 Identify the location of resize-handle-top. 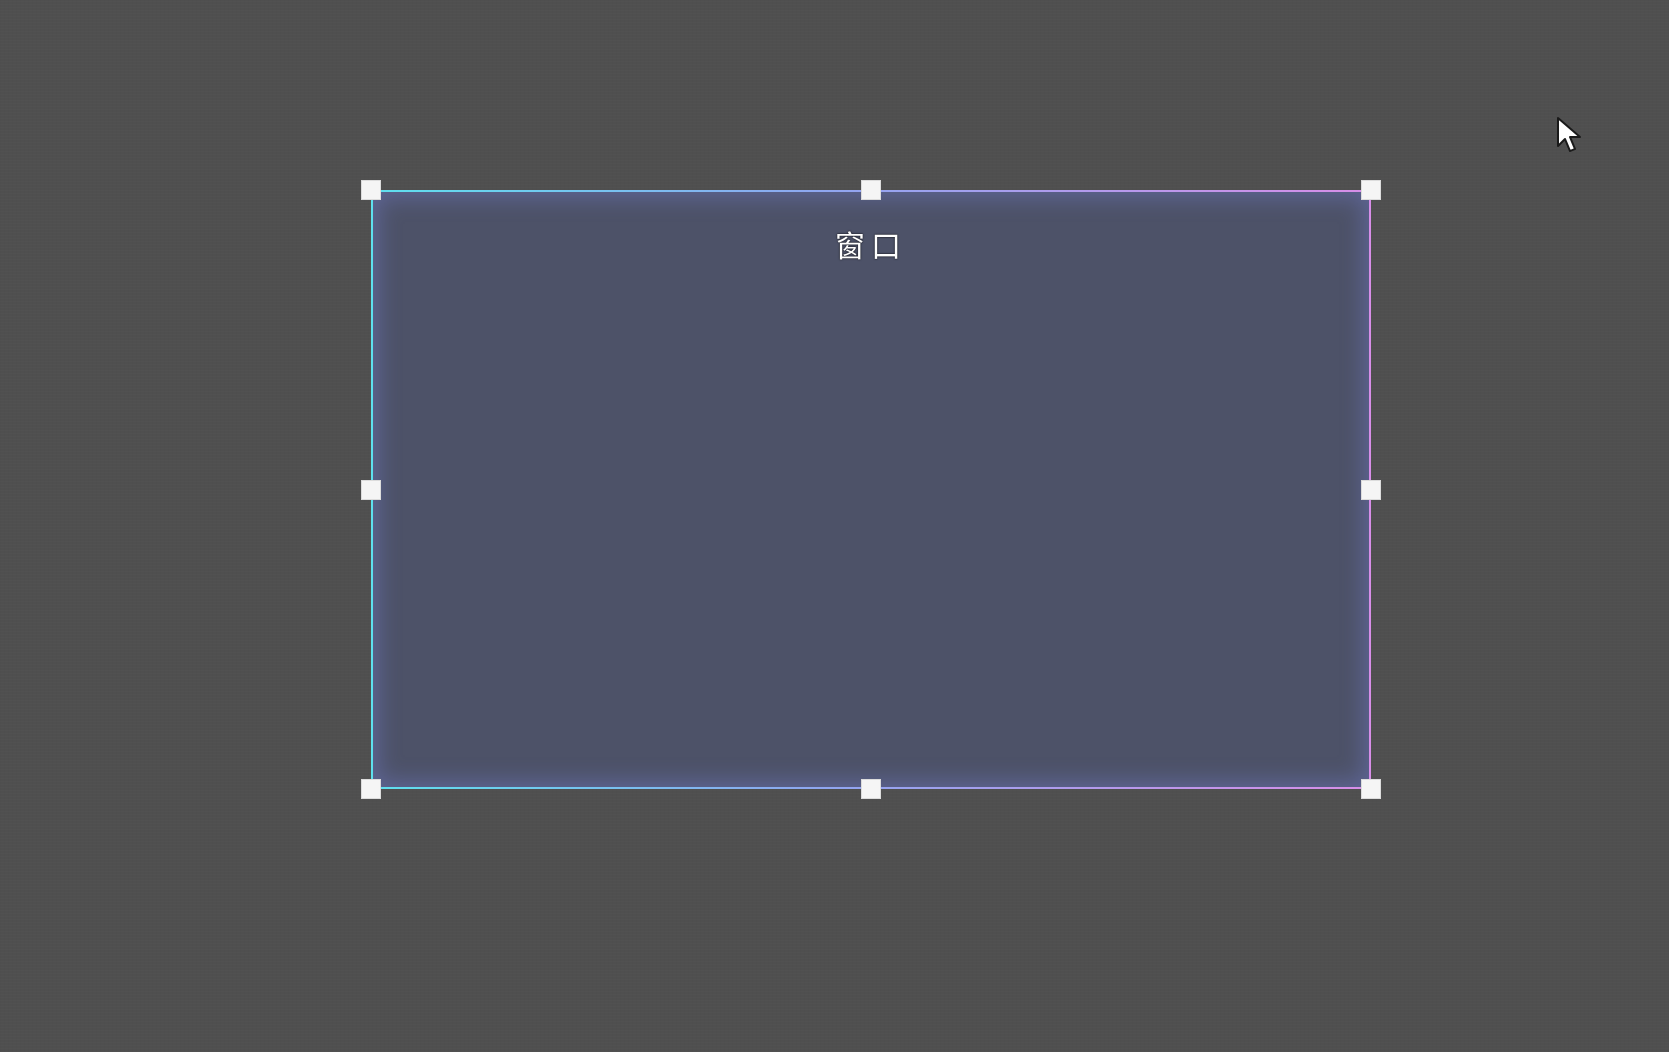
(871, 190).